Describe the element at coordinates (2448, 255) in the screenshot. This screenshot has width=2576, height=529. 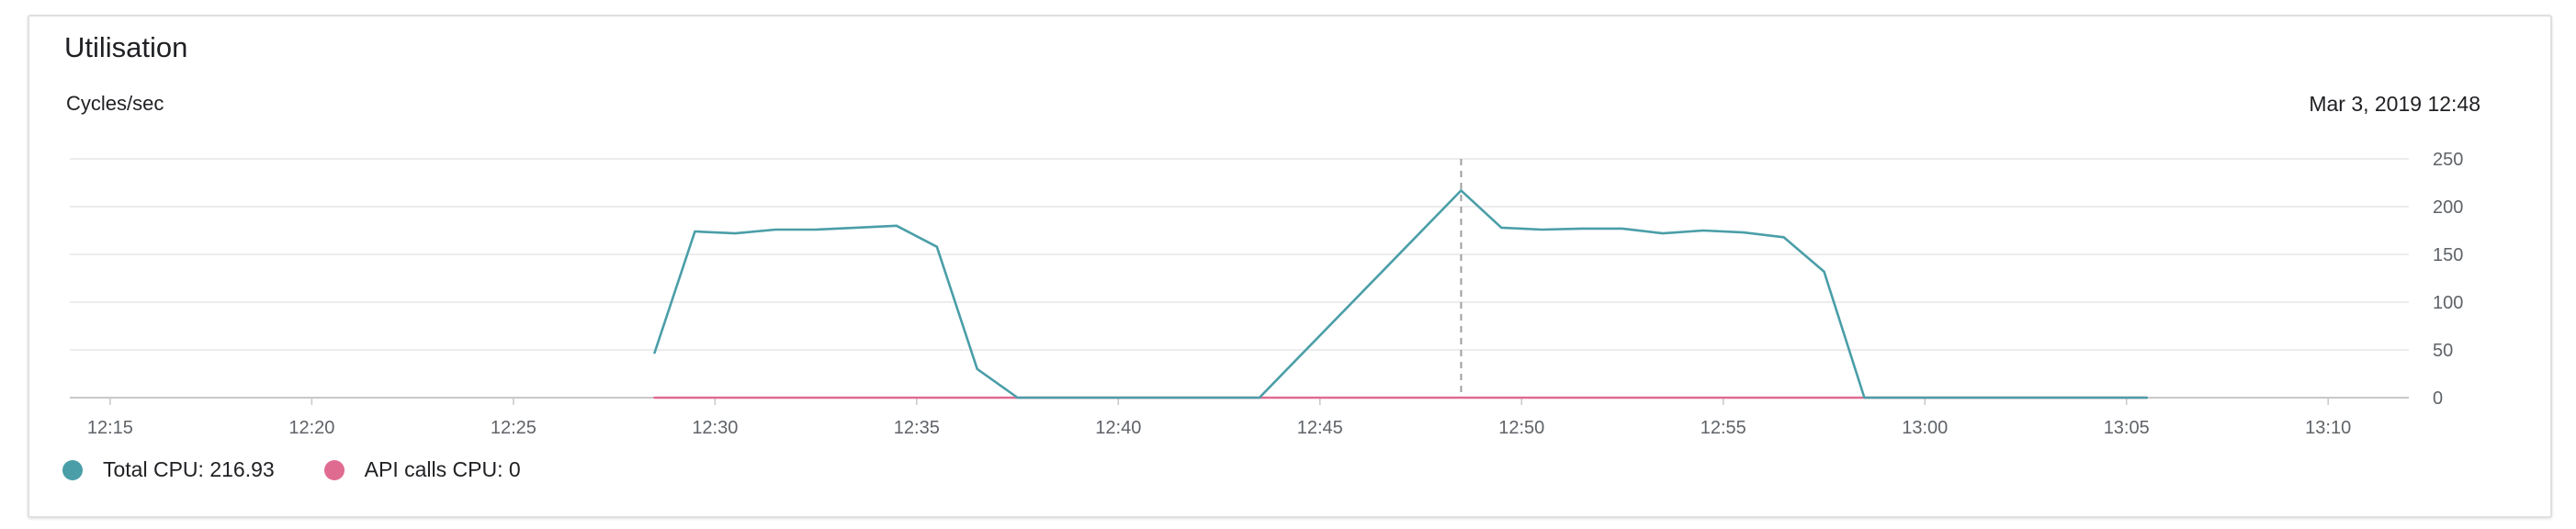
I see `y-tick-label: 150` at that location.